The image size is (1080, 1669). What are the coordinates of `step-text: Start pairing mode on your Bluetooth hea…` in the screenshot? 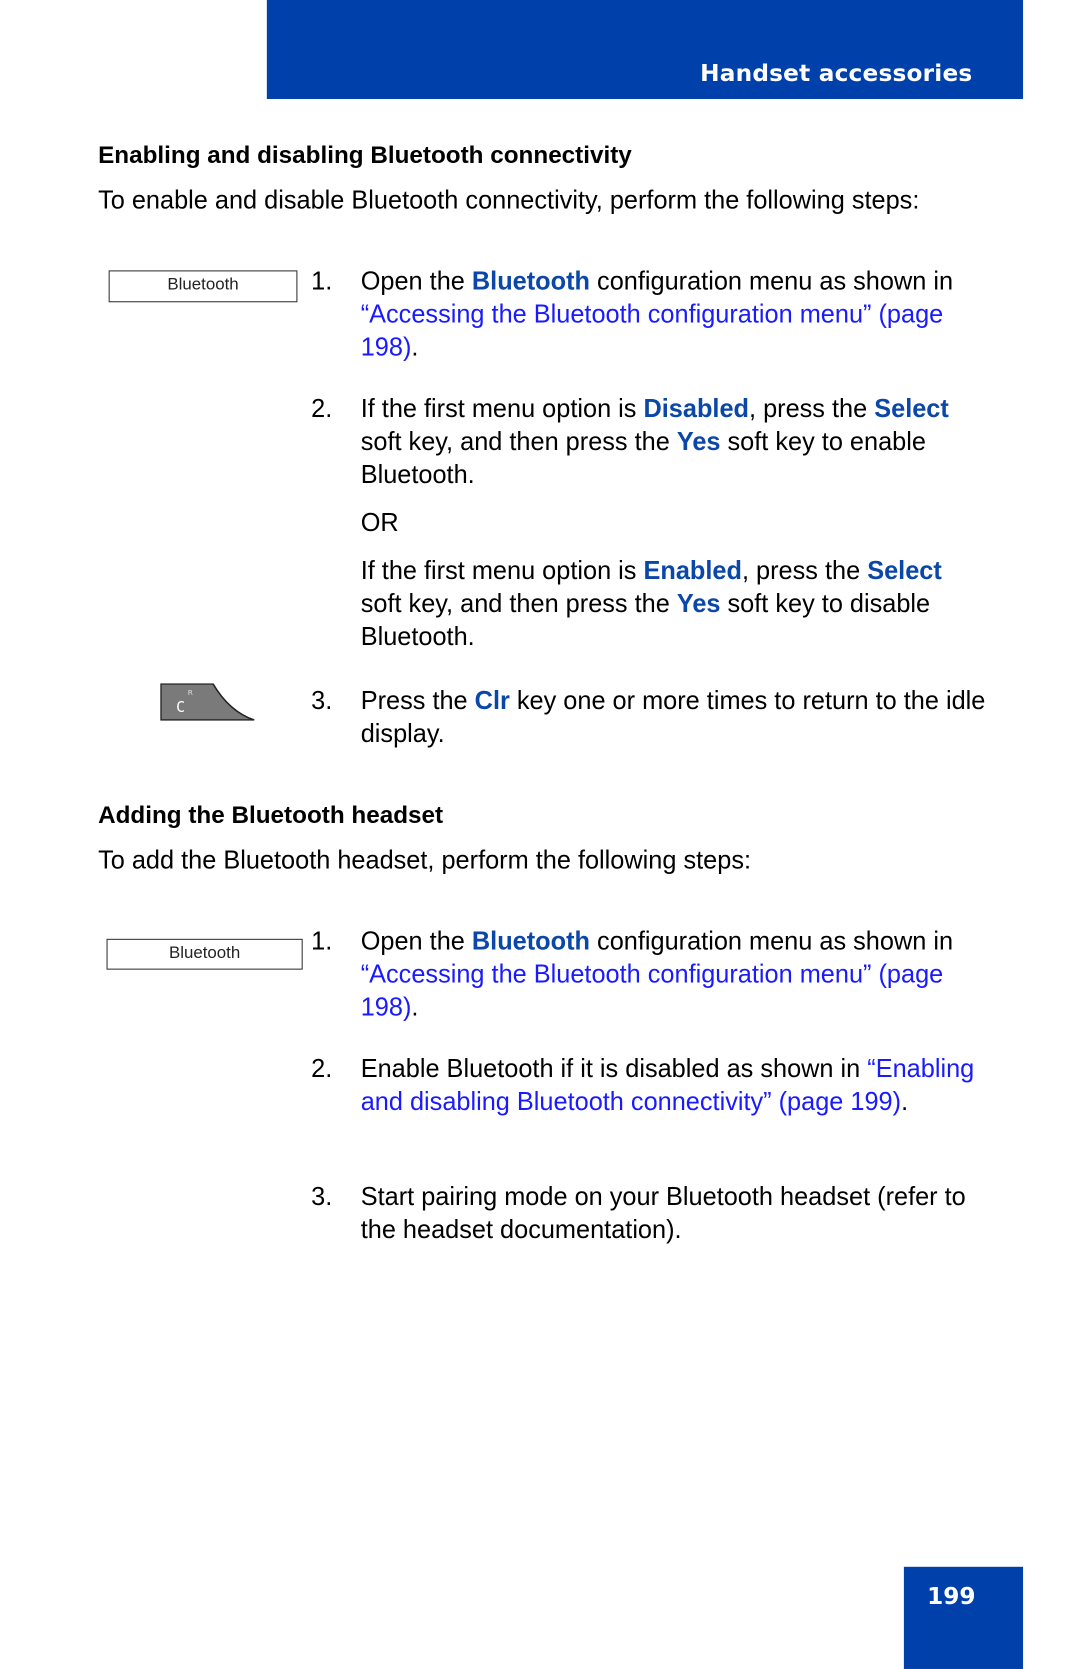 It's located at (673, 1213).